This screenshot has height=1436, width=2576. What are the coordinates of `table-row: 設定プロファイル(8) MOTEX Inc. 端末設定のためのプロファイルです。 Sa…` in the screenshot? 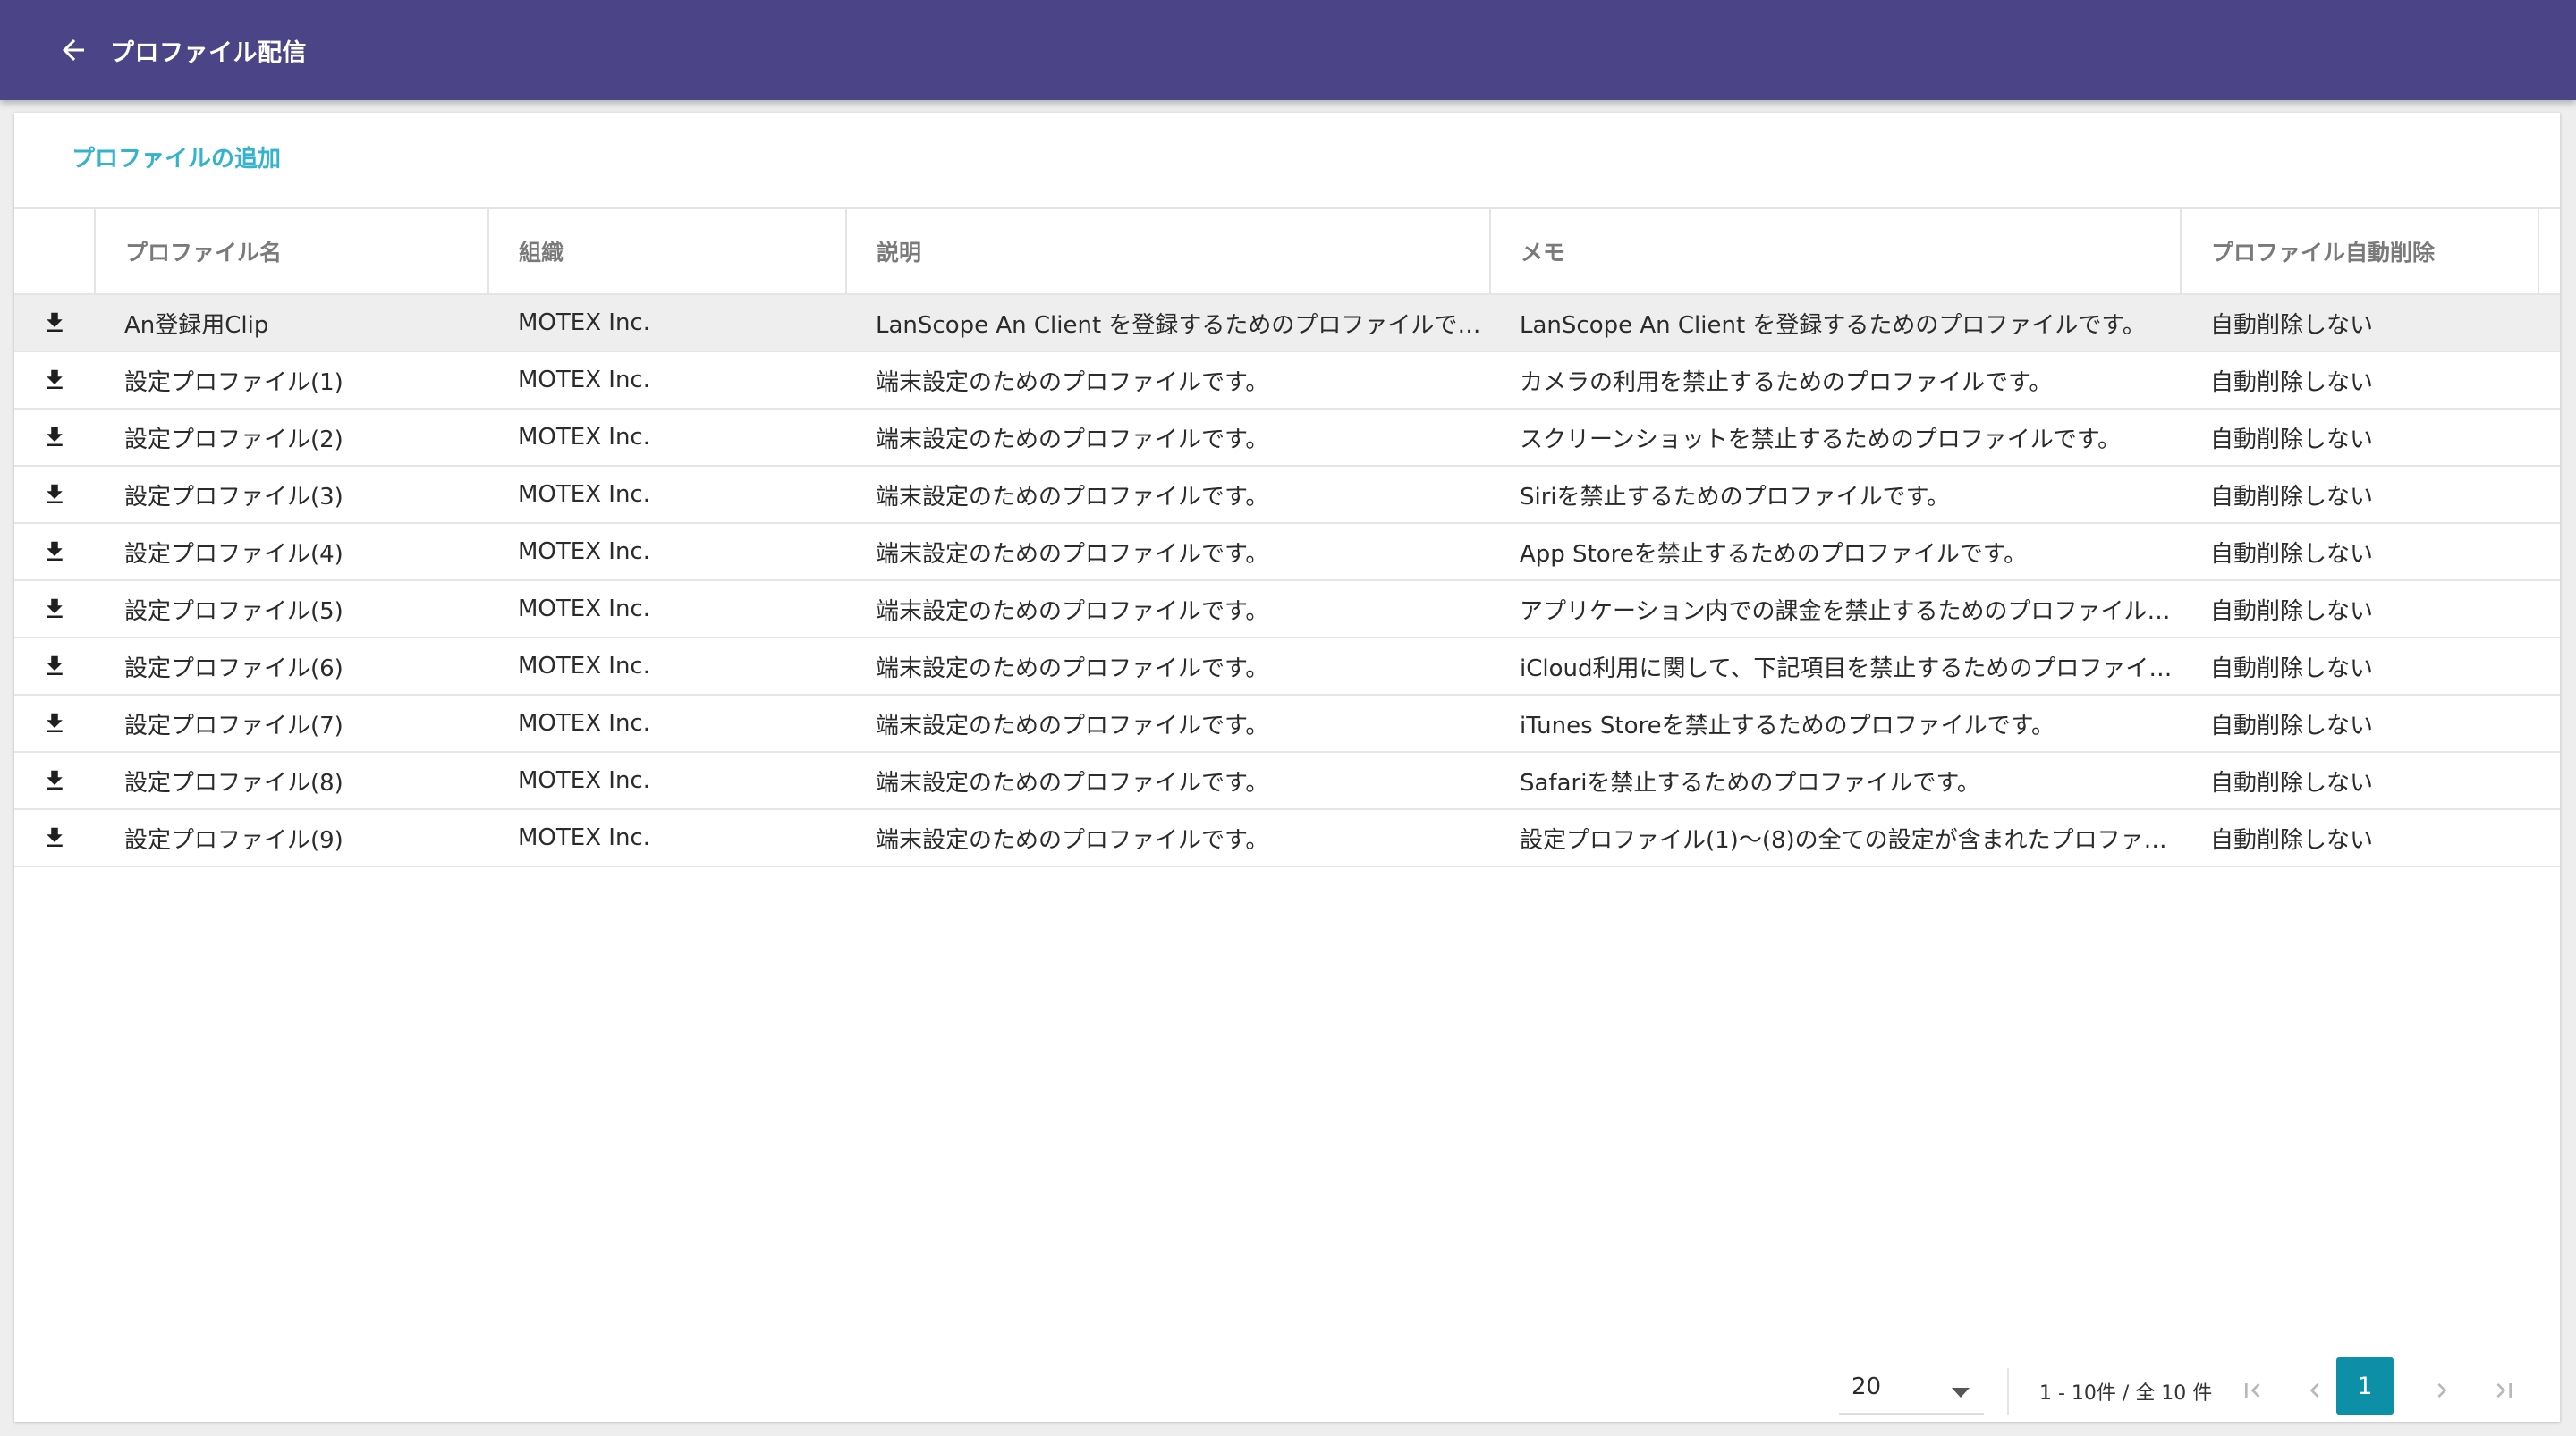 It's located at (1287, 780).